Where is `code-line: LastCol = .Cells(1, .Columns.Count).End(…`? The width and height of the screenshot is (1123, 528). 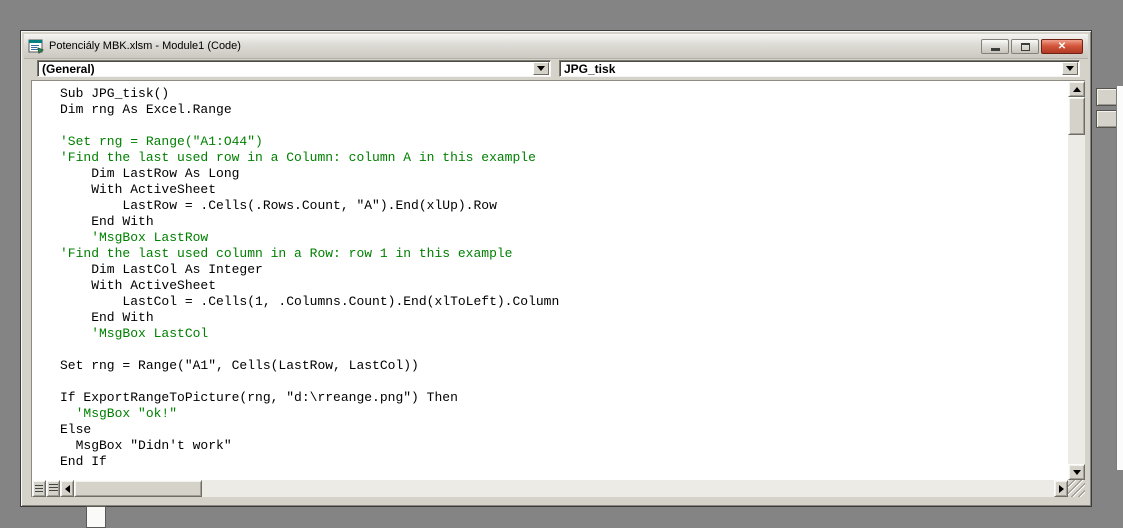 code-line: LastCol = .Cells(1, .Columns.Count).End(… is located at coordinates (310, 301).